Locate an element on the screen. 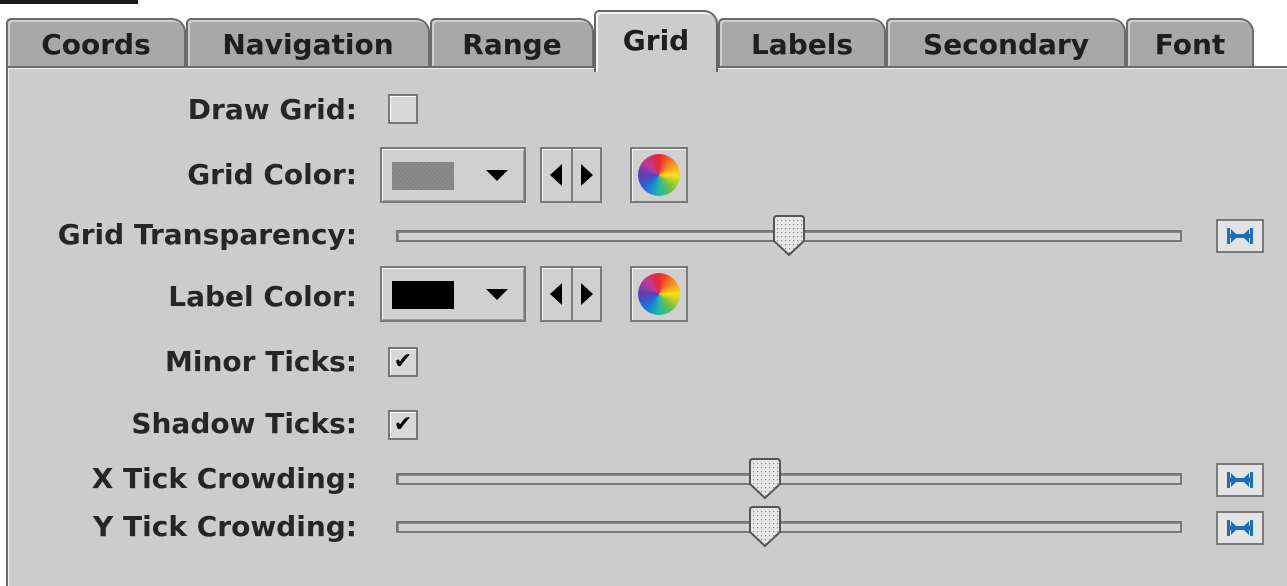 Image resolution: width=1287 pixels, height=586 pixels. y-tick-crowding-slider is located at coordinates (789, 528).